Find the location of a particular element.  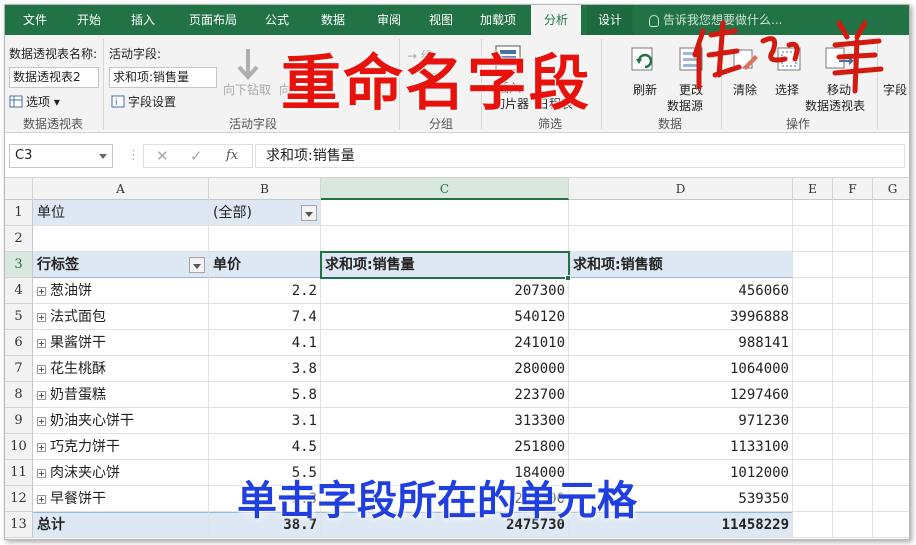

column-header-g: G is located at coordinates (891, 189).